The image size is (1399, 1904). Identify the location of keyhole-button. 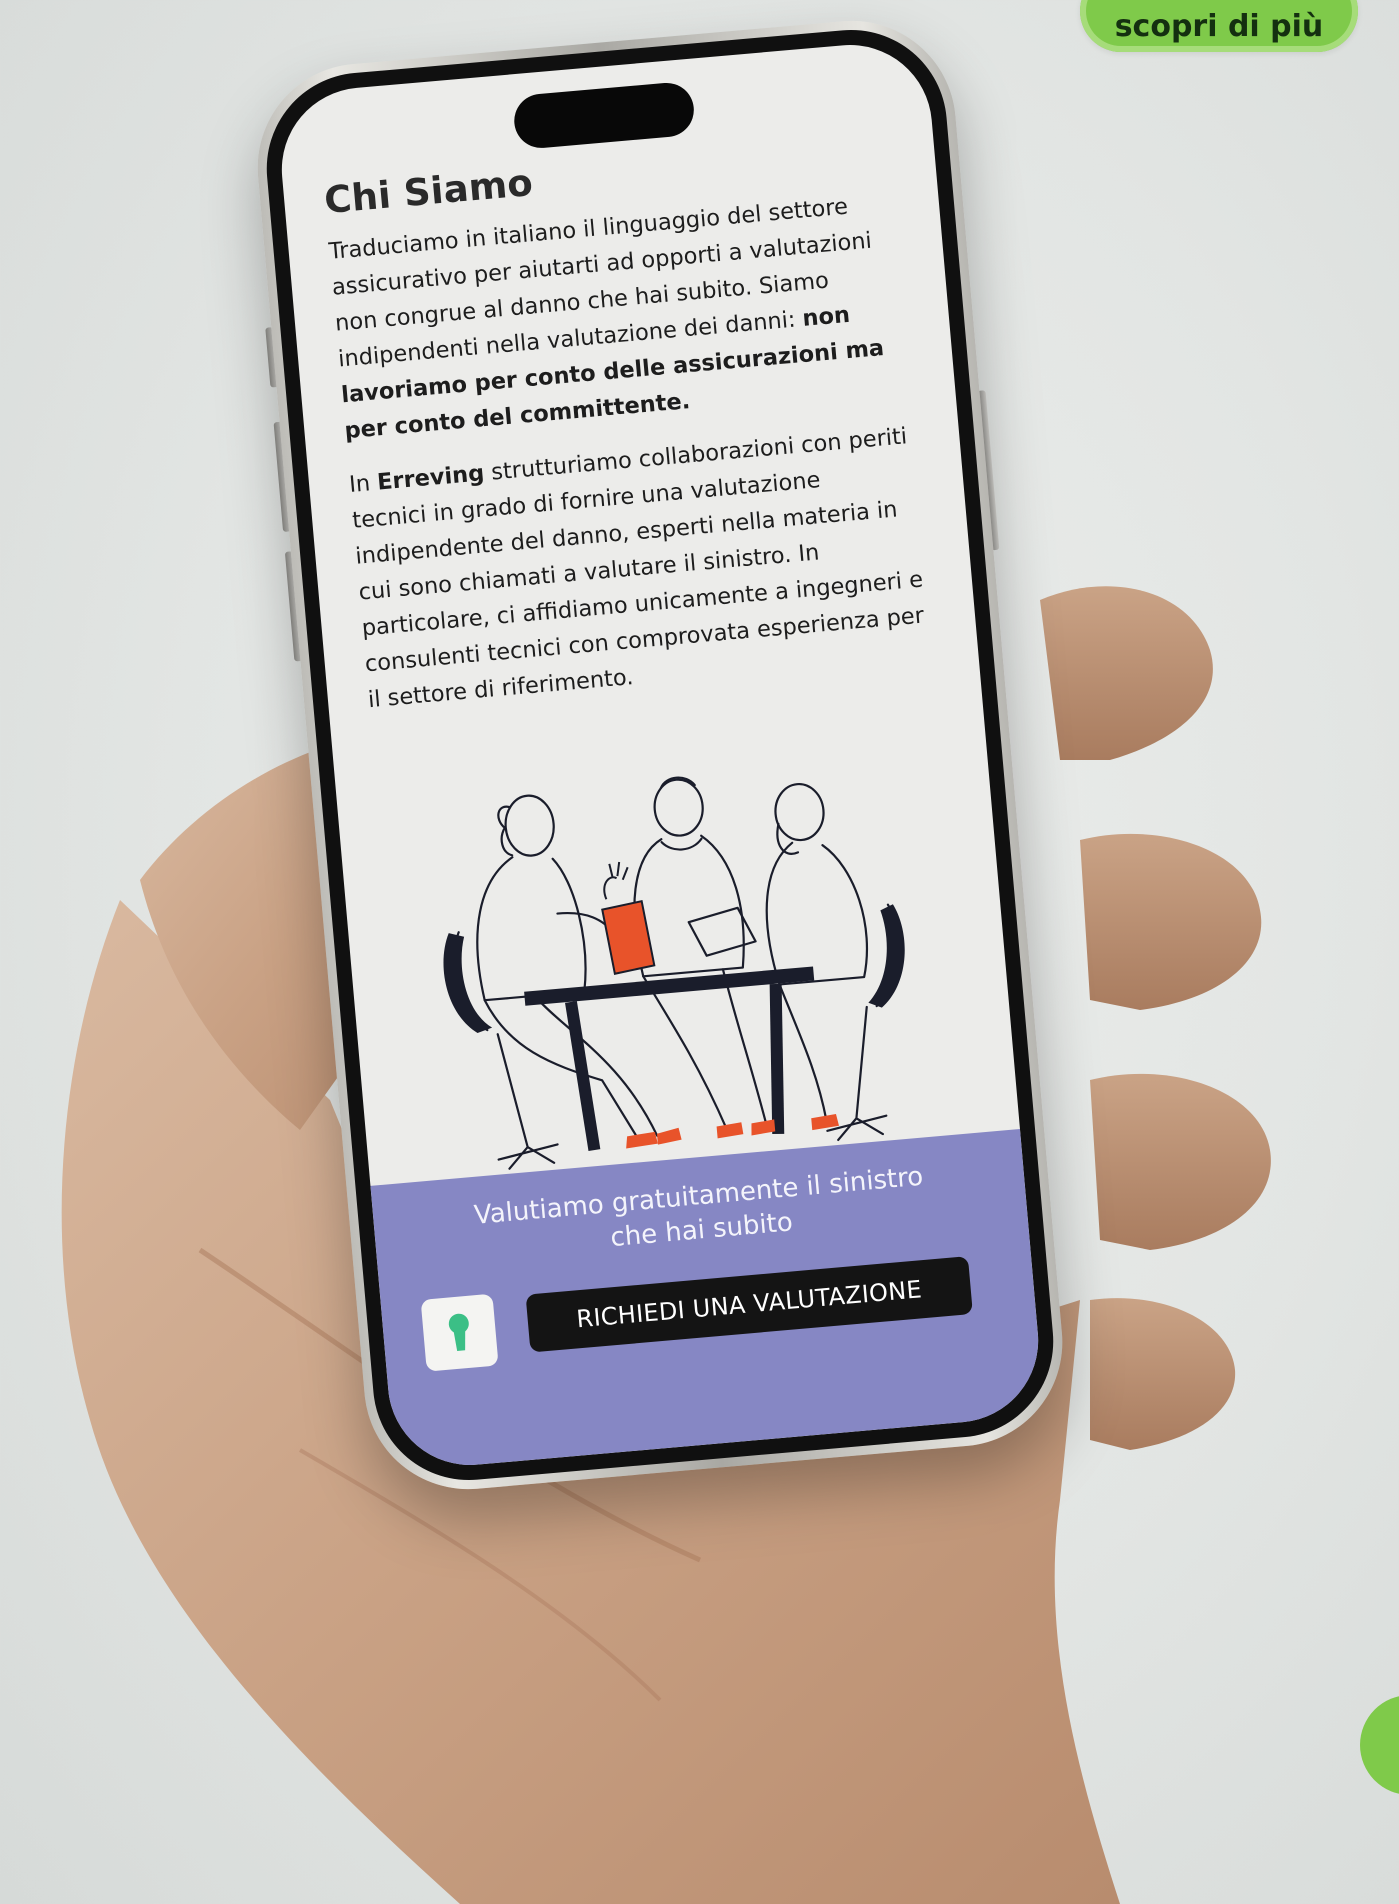
(459, 1332).